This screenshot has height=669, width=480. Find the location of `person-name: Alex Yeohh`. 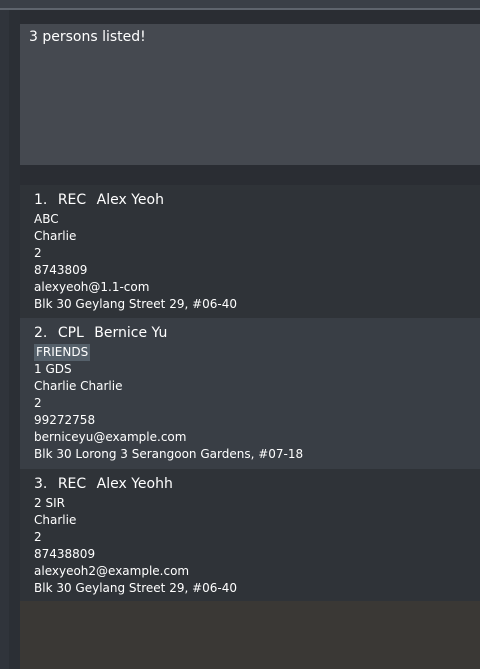

person-name: Alex Yeohh is located at coordinates (134, 484).